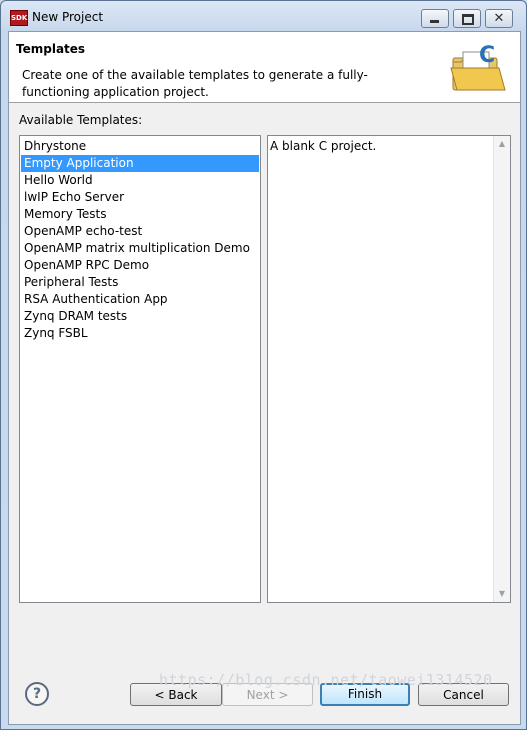  Describe the element at coordinates (478, 67) in the screenshot. I see `c-folder-icon: C` at that location.